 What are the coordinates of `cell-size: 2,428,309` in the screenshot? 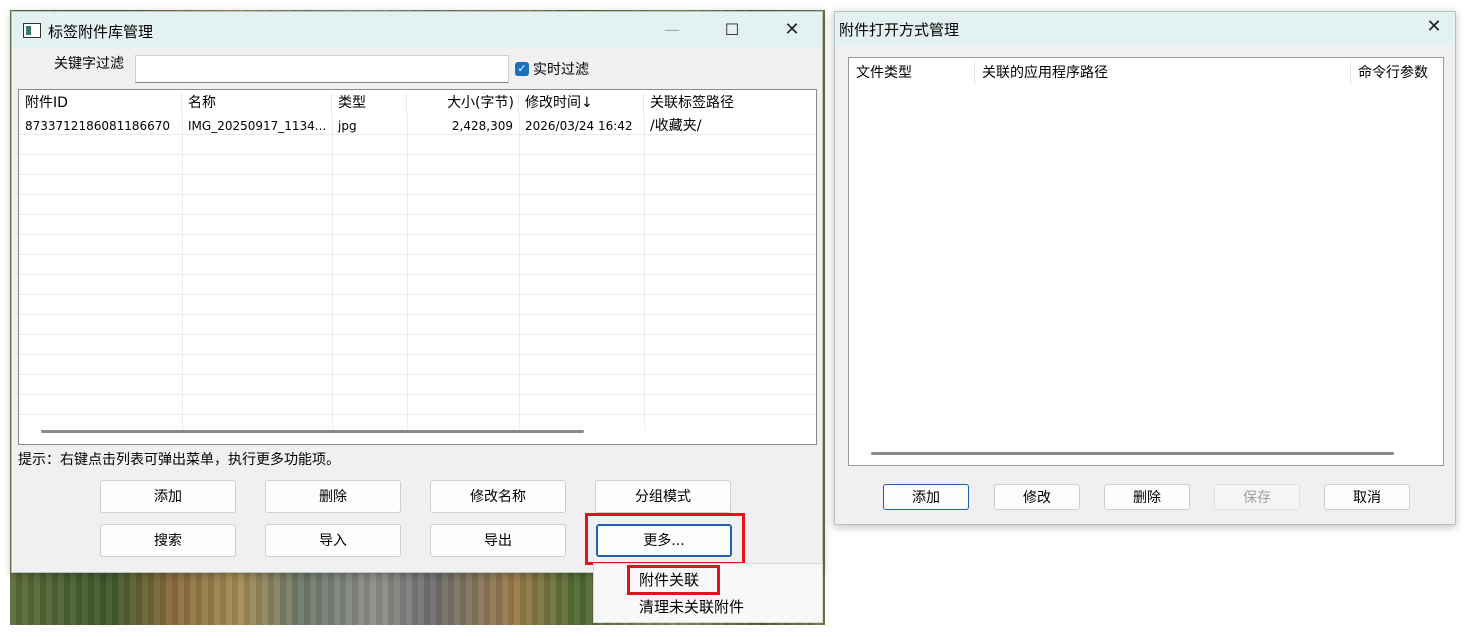 It's located at (482, 126).